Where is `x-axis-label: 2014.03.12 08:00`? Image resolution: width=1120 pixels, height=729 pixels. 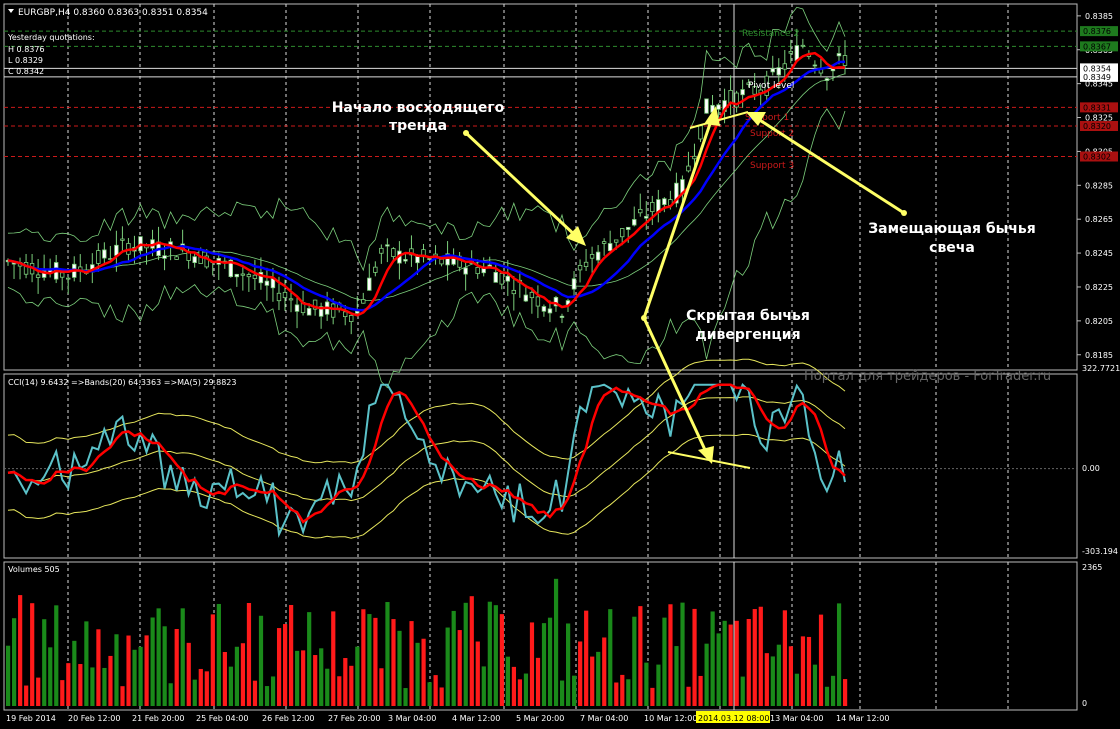 x-axis-label: 2014.03.12 08:00 is located at coordinates (733, 718).